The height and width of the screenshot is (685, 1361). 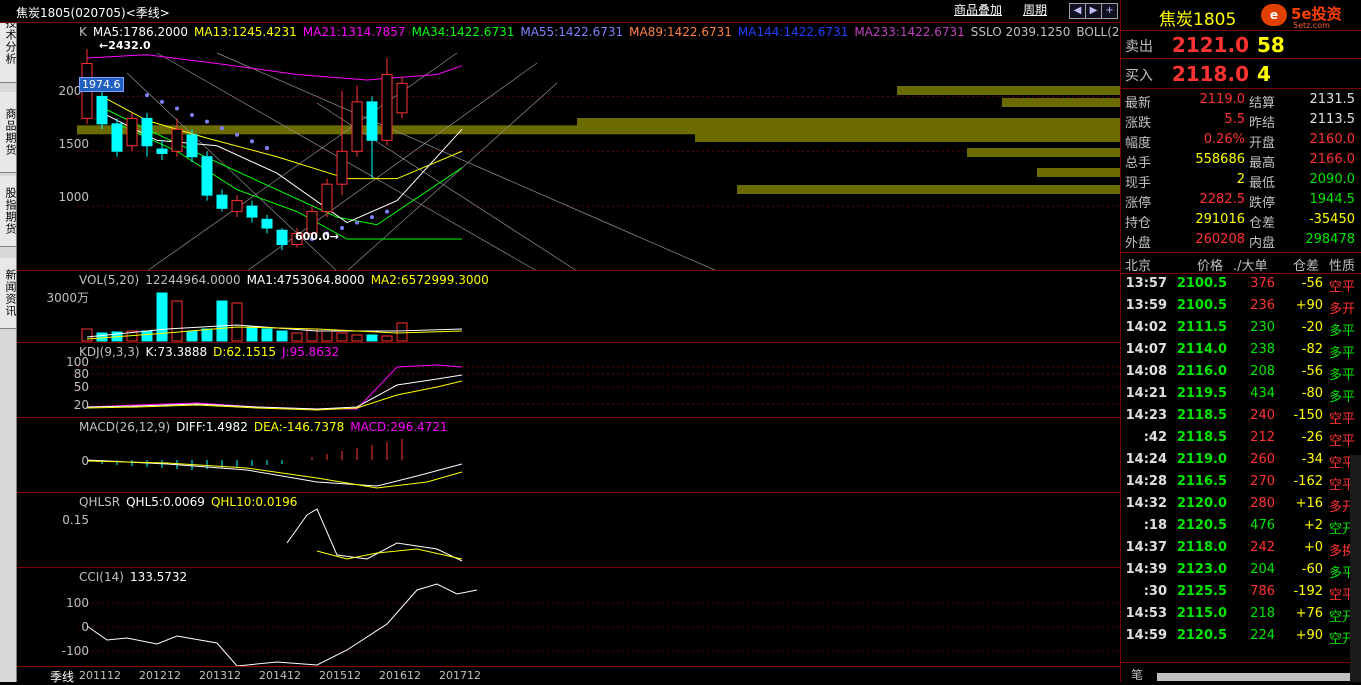 I want to click on qhlsr-panel: QHLSR QHL5:0.0069 QHL10:0.0196 0.15, so click(x=568, y=530).